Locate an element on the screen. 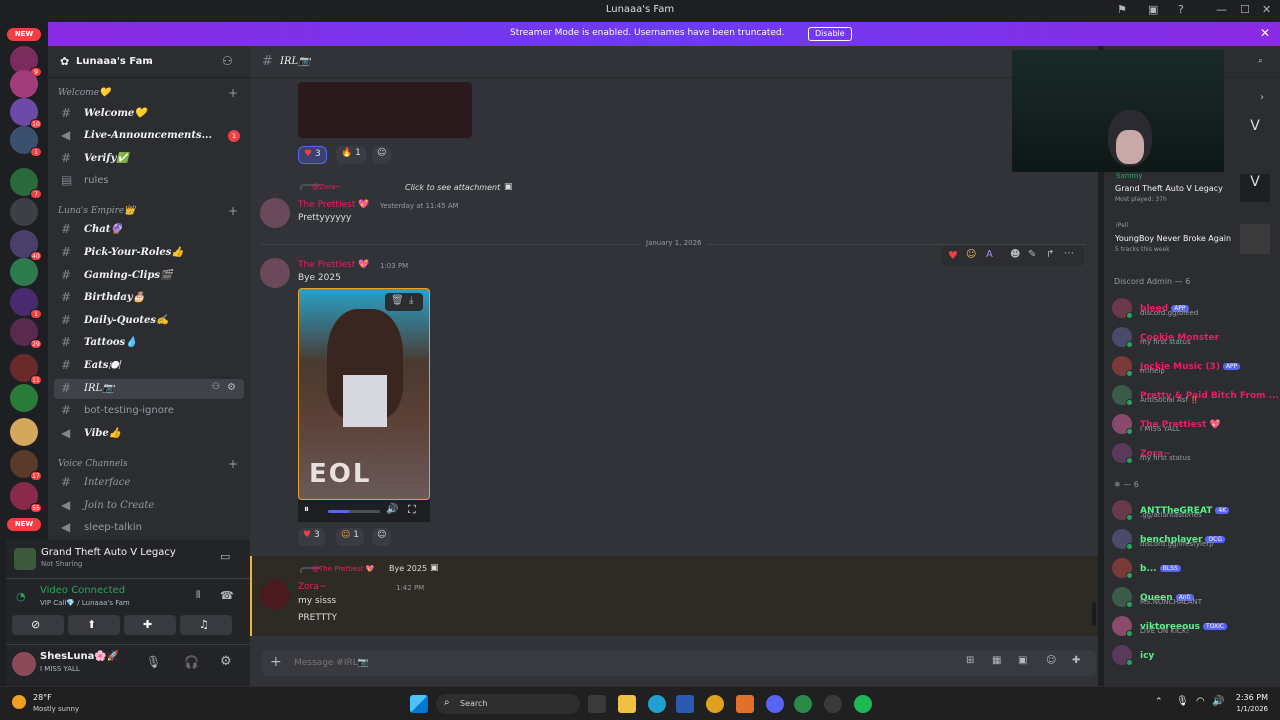 Image resolution: width=1280 pixels, height=720 pixels. server-icon: 11 is located at coordinates (26, 369).